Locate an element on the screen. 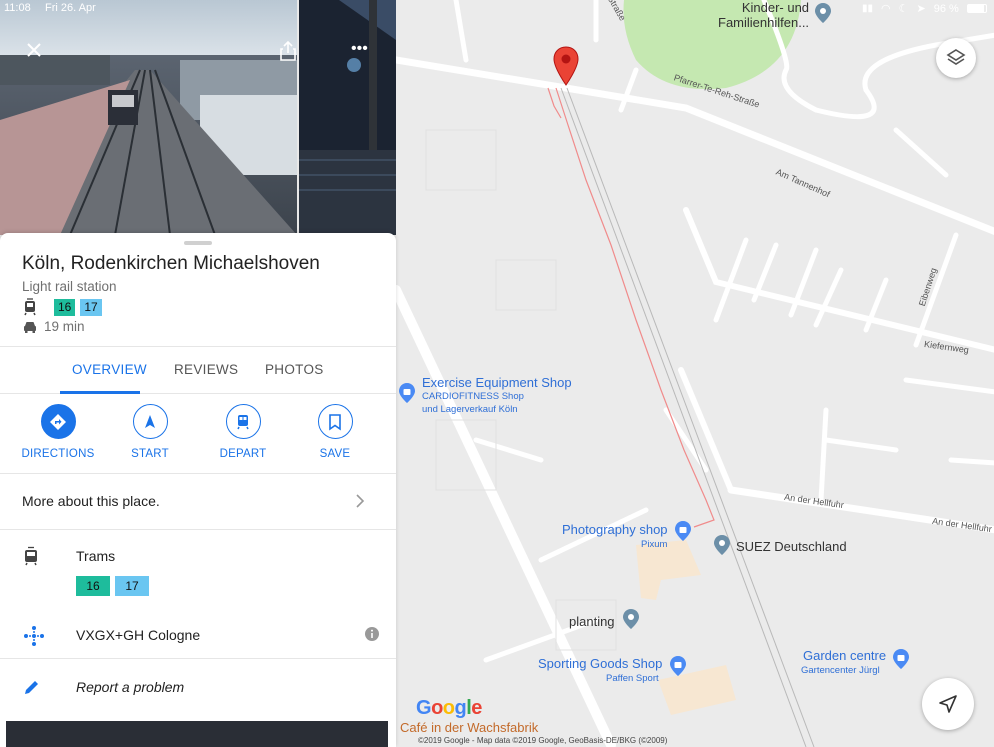 The height and width of the screenshot is (747, 994). start-button: START is located at coordinates (150, 432).